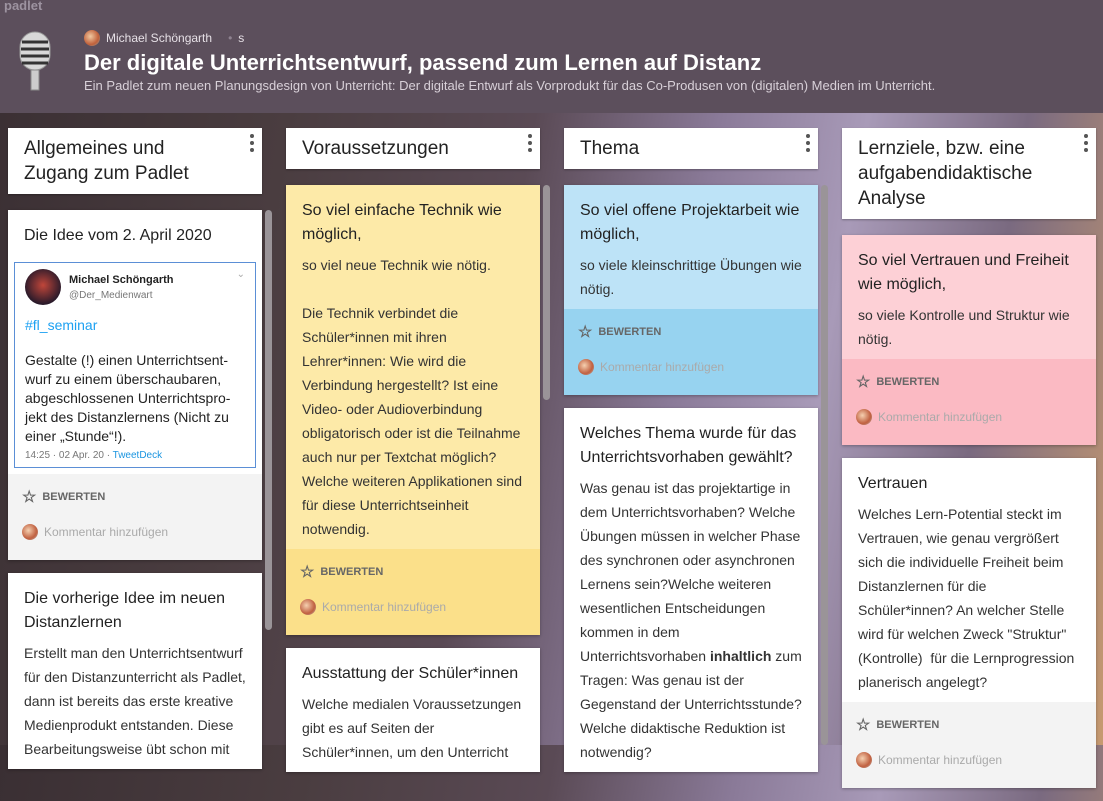 The height and width of the screenshot is (801, 1103). I want to click on column-3-scrollbar, so click(824, 465).